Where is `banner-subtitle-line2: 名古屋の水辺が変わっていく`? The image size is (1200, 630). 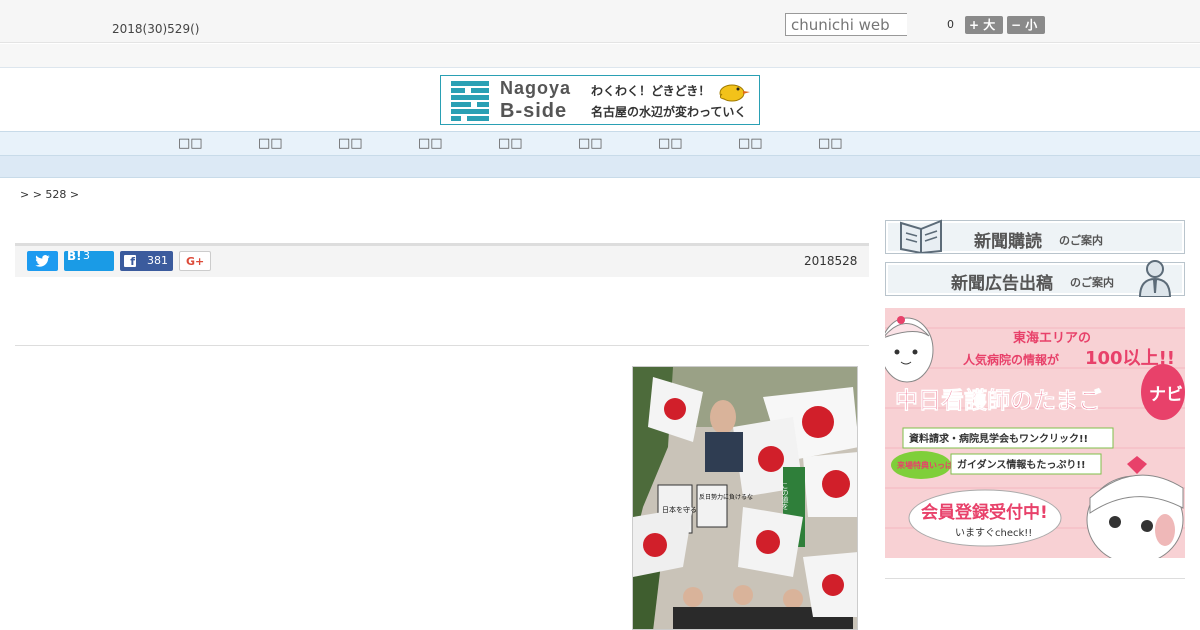 banner-subtitle-line2: 名古屋の水辺が変わっていく is located at coordinates (669, 112).